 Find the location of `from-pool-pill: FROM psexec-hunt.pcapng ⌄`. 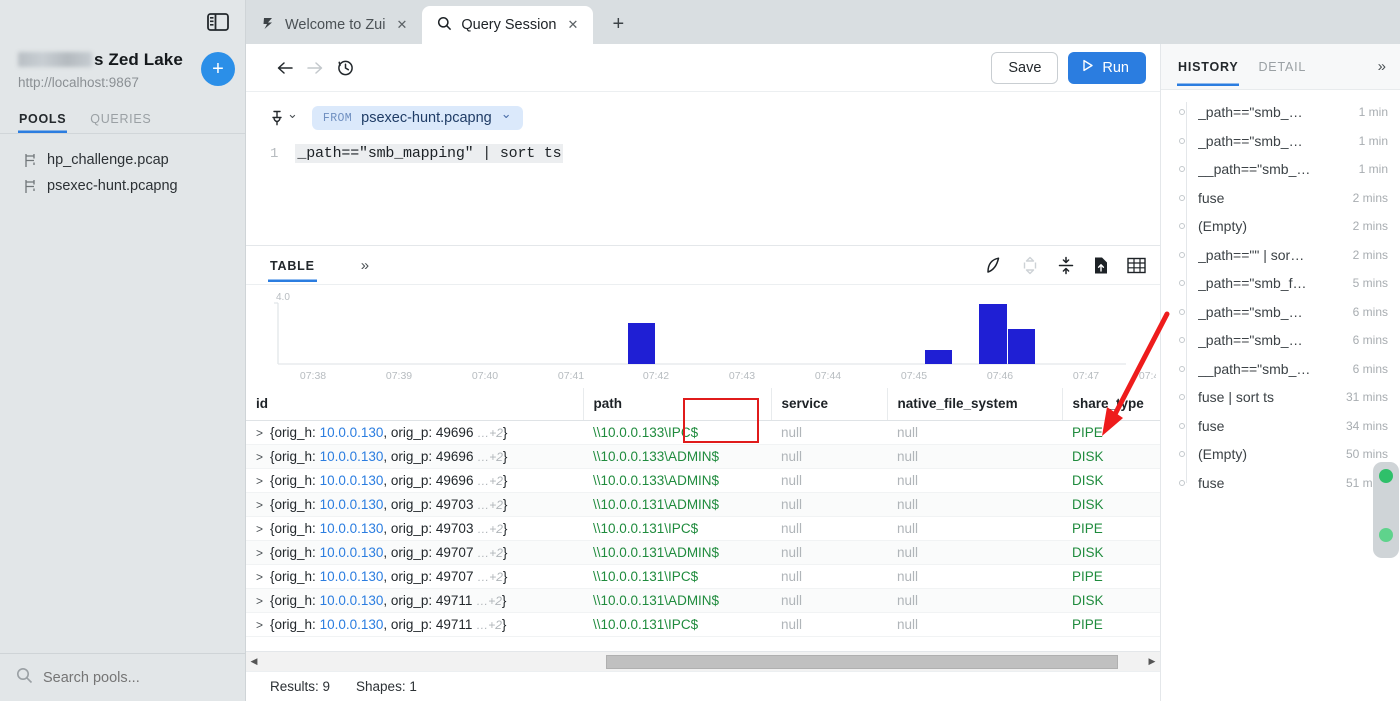

from-pool-pill: FROM psexec-hunt.pcapng ⌄ is located at coordinates (417, 118).